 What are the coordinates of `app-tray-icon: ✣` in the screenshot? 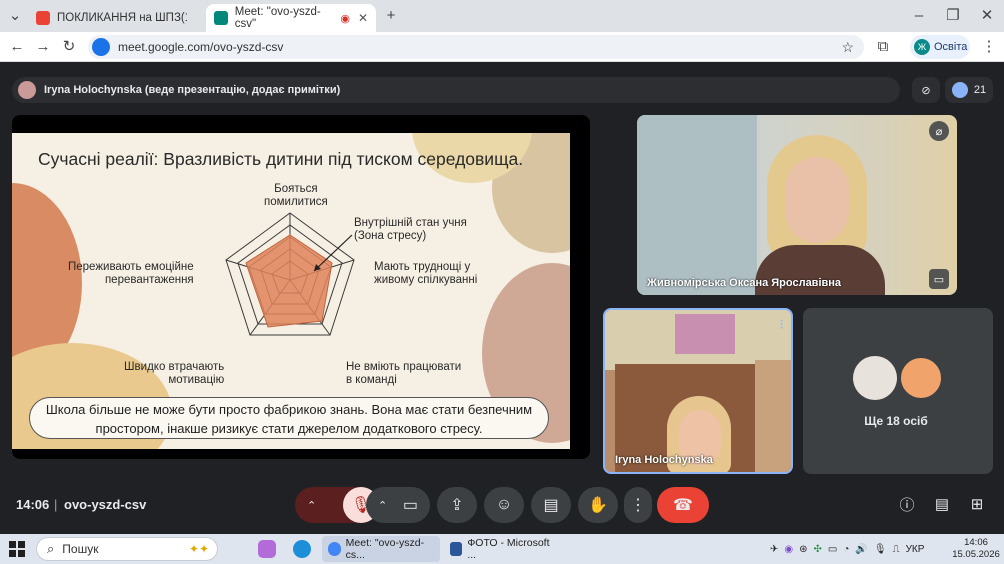 It's located at (818, 549).